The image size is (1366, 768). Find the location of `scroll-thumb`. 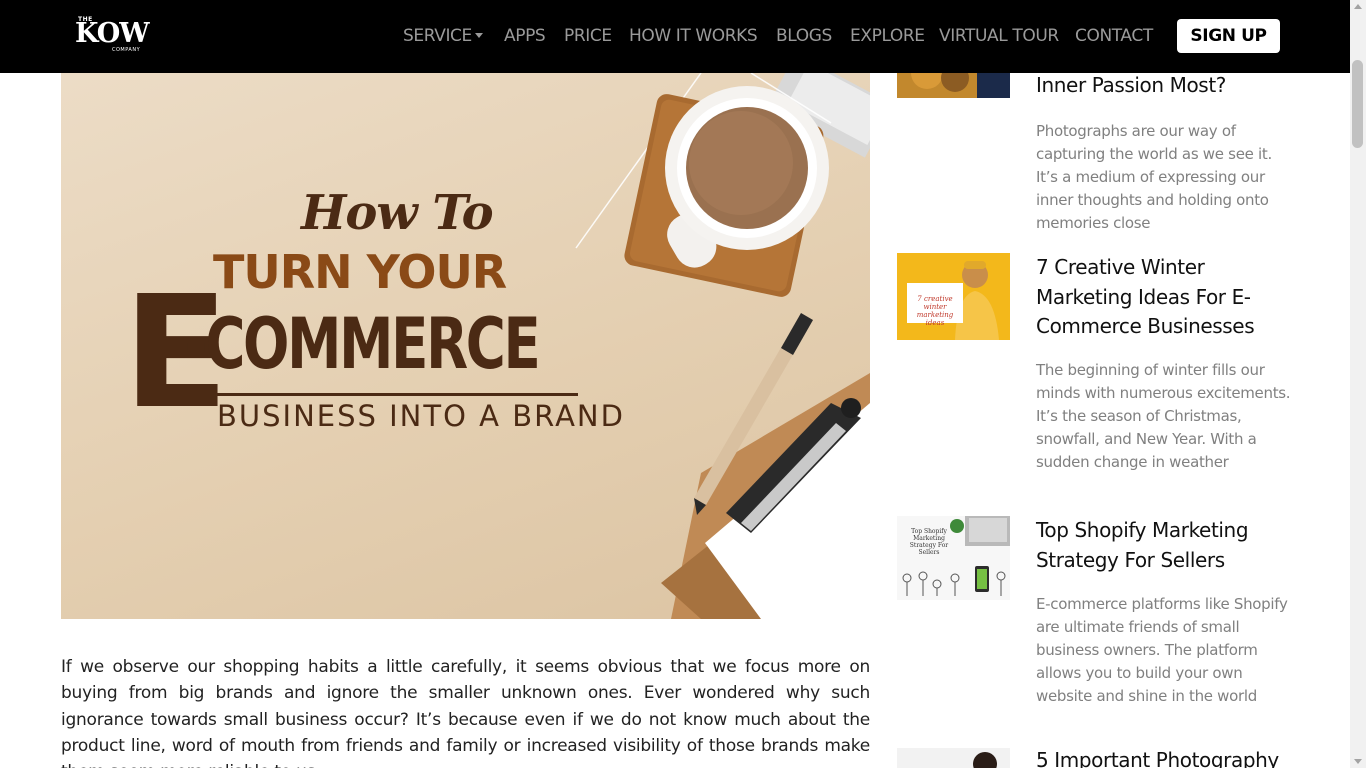

scroll-thumb is located at coordinates (1357, 104).